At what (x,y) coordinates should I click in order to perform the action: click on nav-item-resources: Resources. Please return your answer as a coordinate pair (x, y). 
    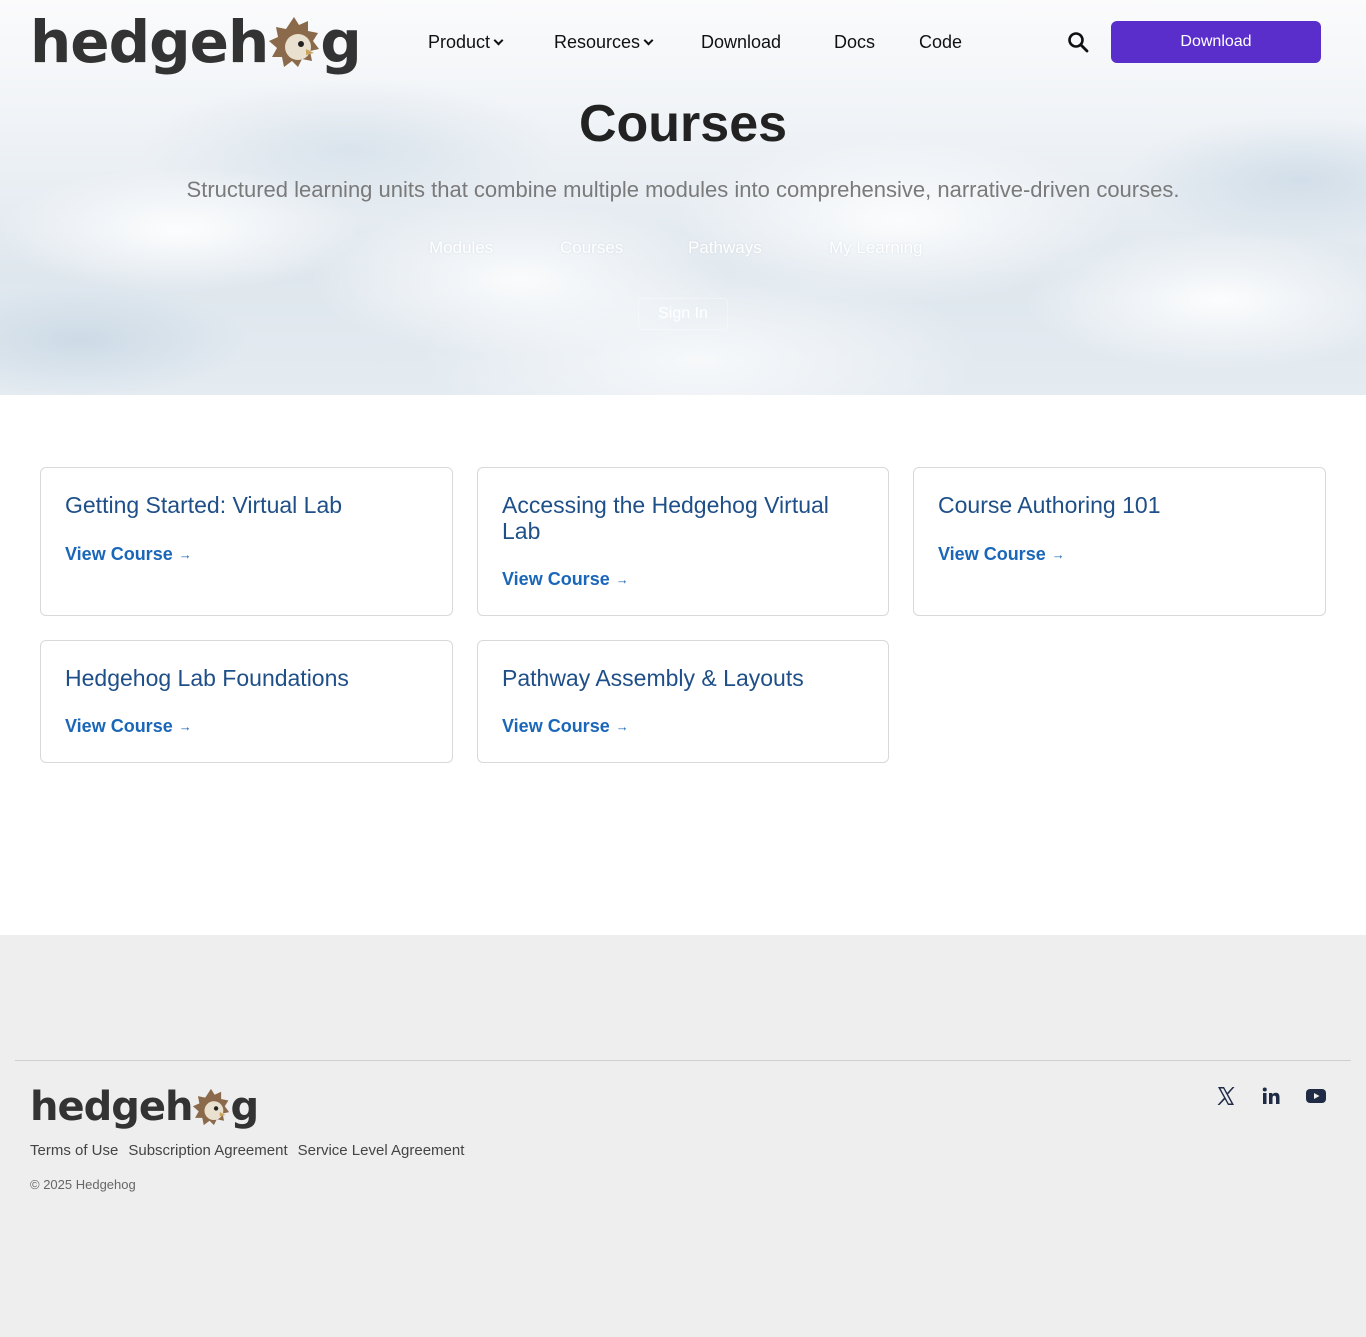
    Looking at the image, I should click on (604, 42).